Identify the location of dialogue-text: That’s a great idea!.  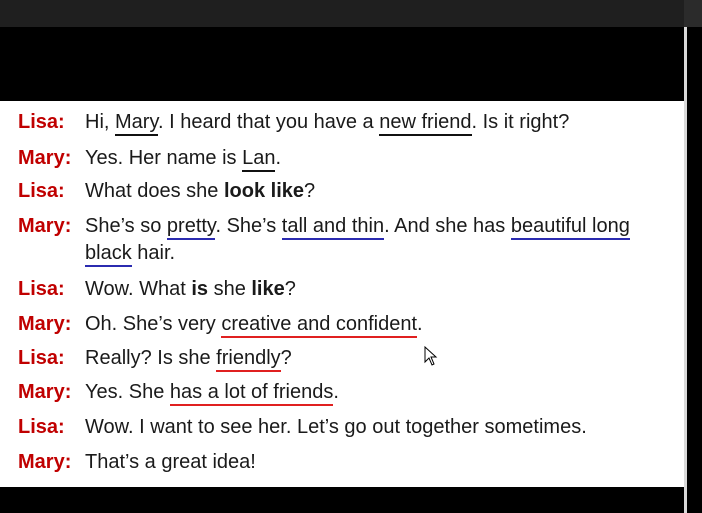
(170, 462).